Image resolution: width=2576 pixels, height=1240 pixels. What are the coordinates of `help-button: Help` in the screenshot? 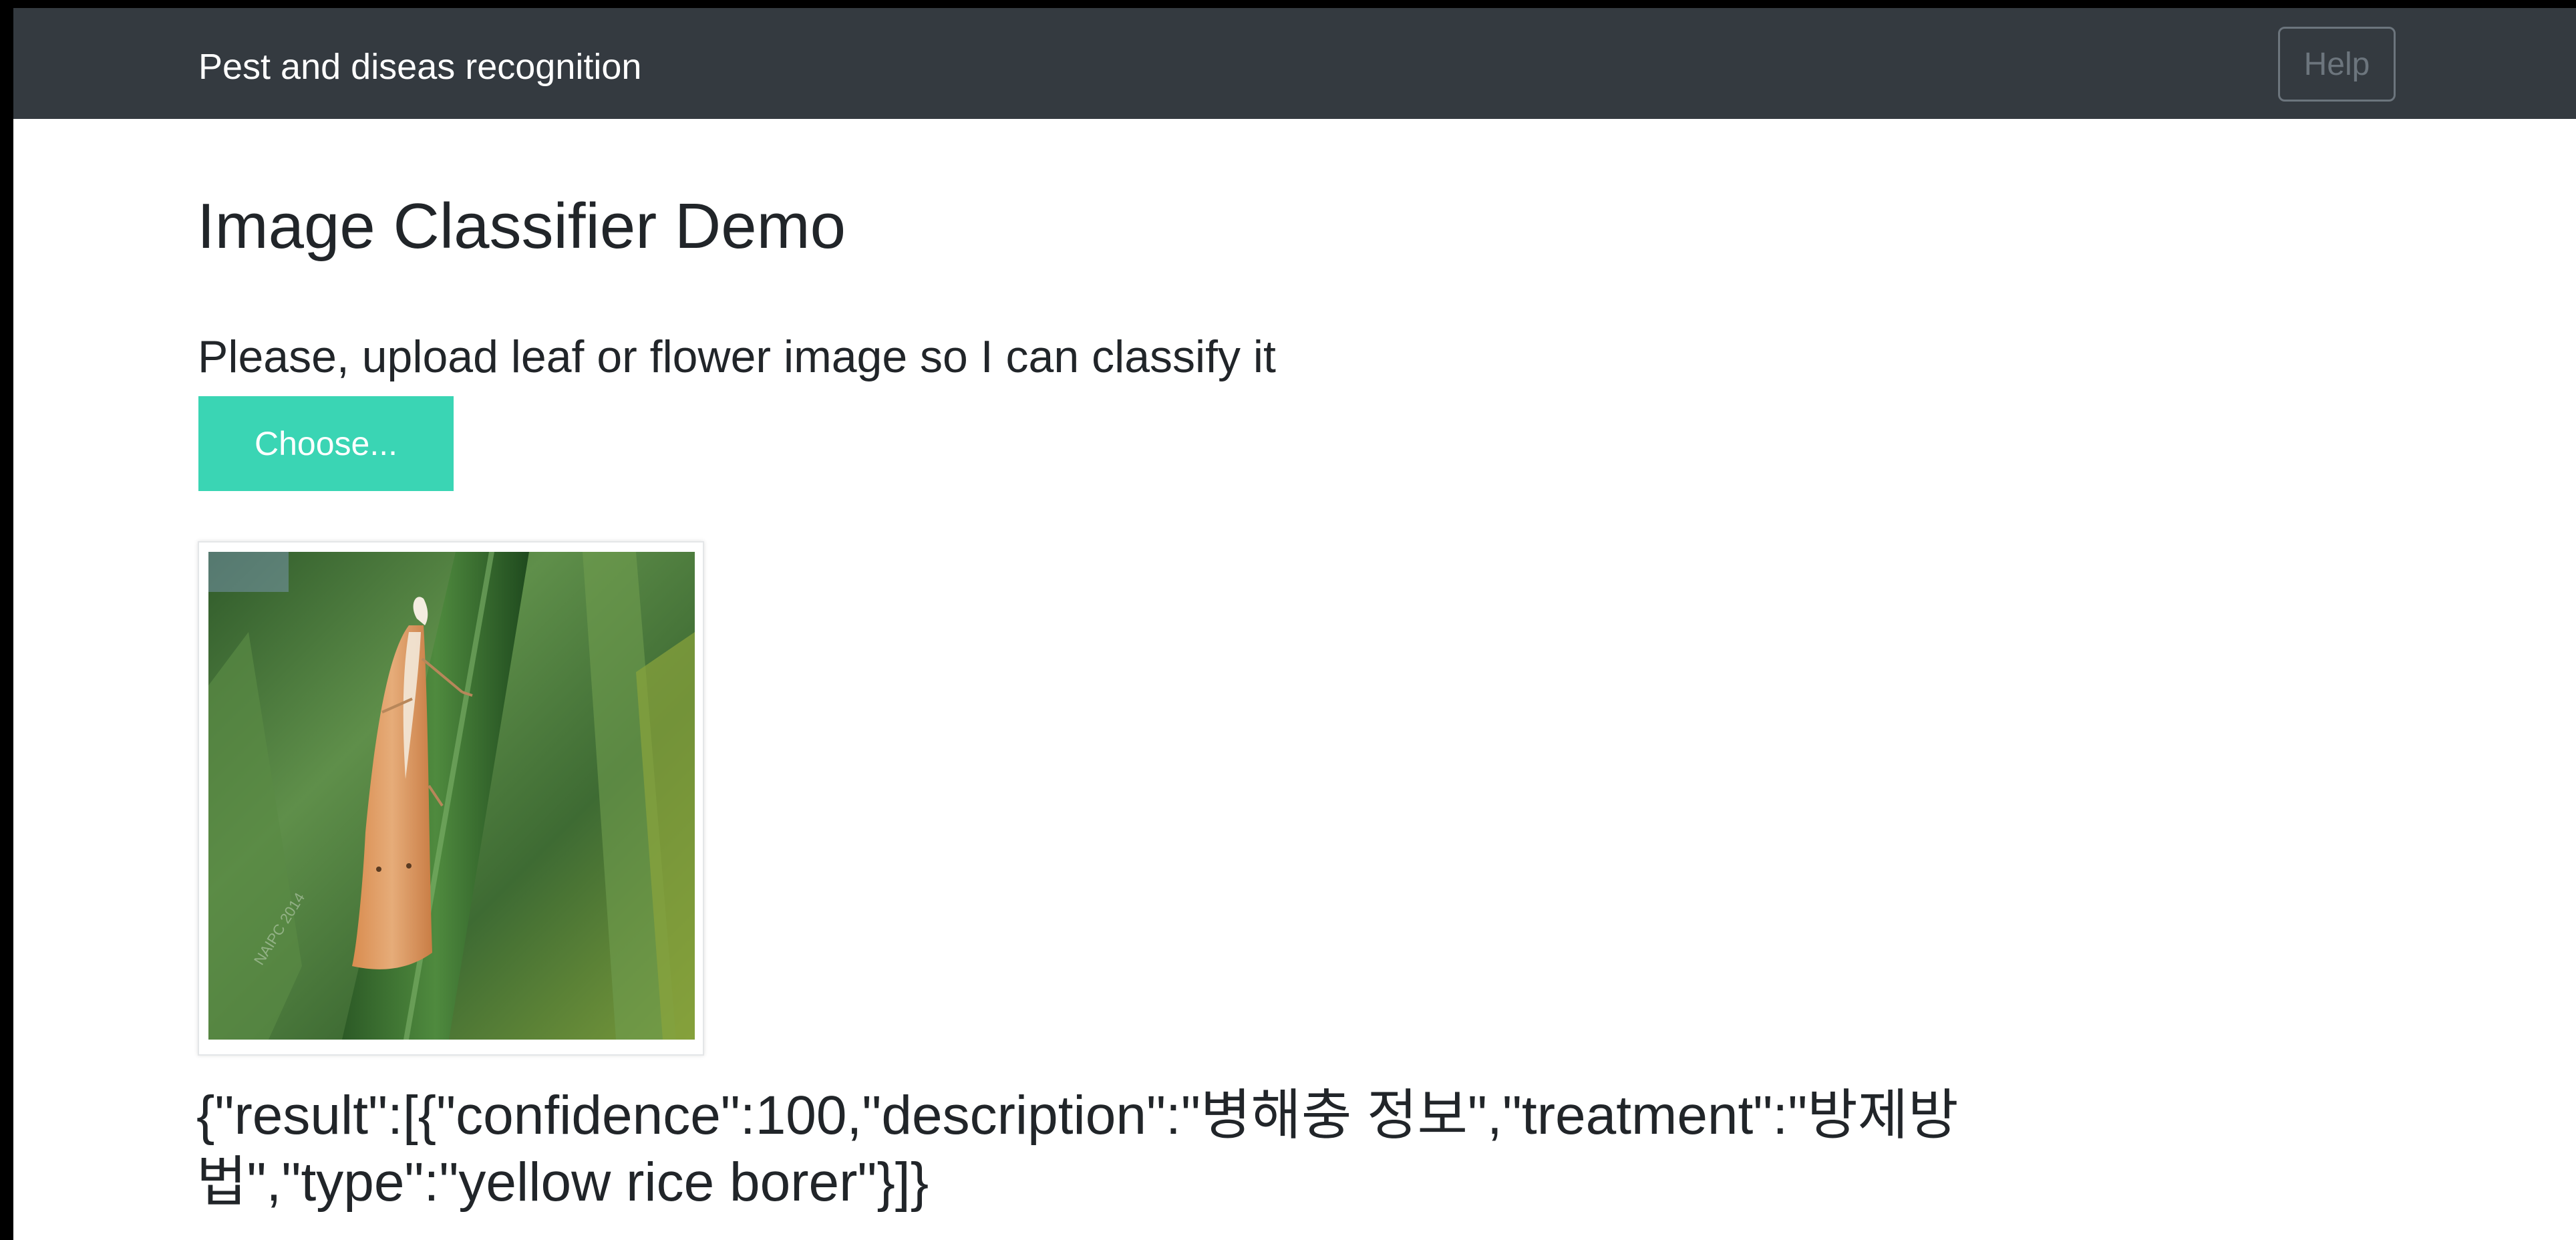 It's located at (2337, 64).